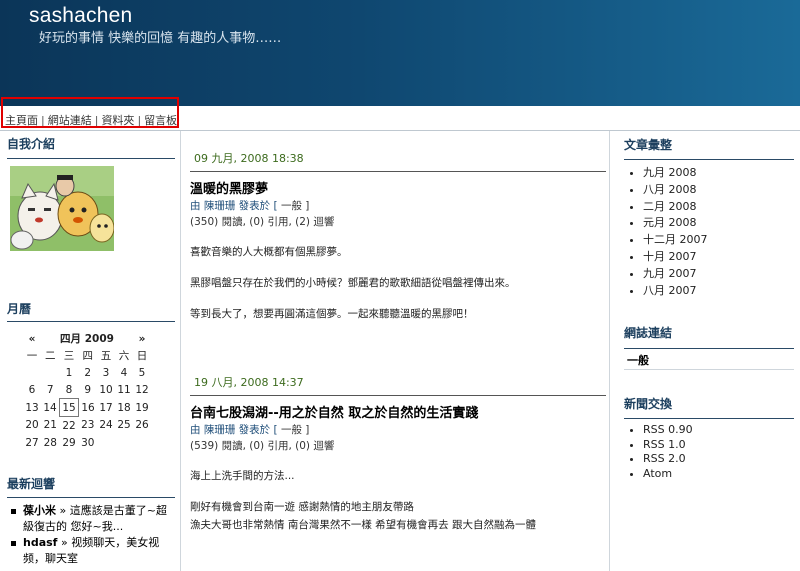  What do you see at coordinates (638, 360) in the screenshot?
I see `blog-links-category: 一般` at bounding box center [638, 360].